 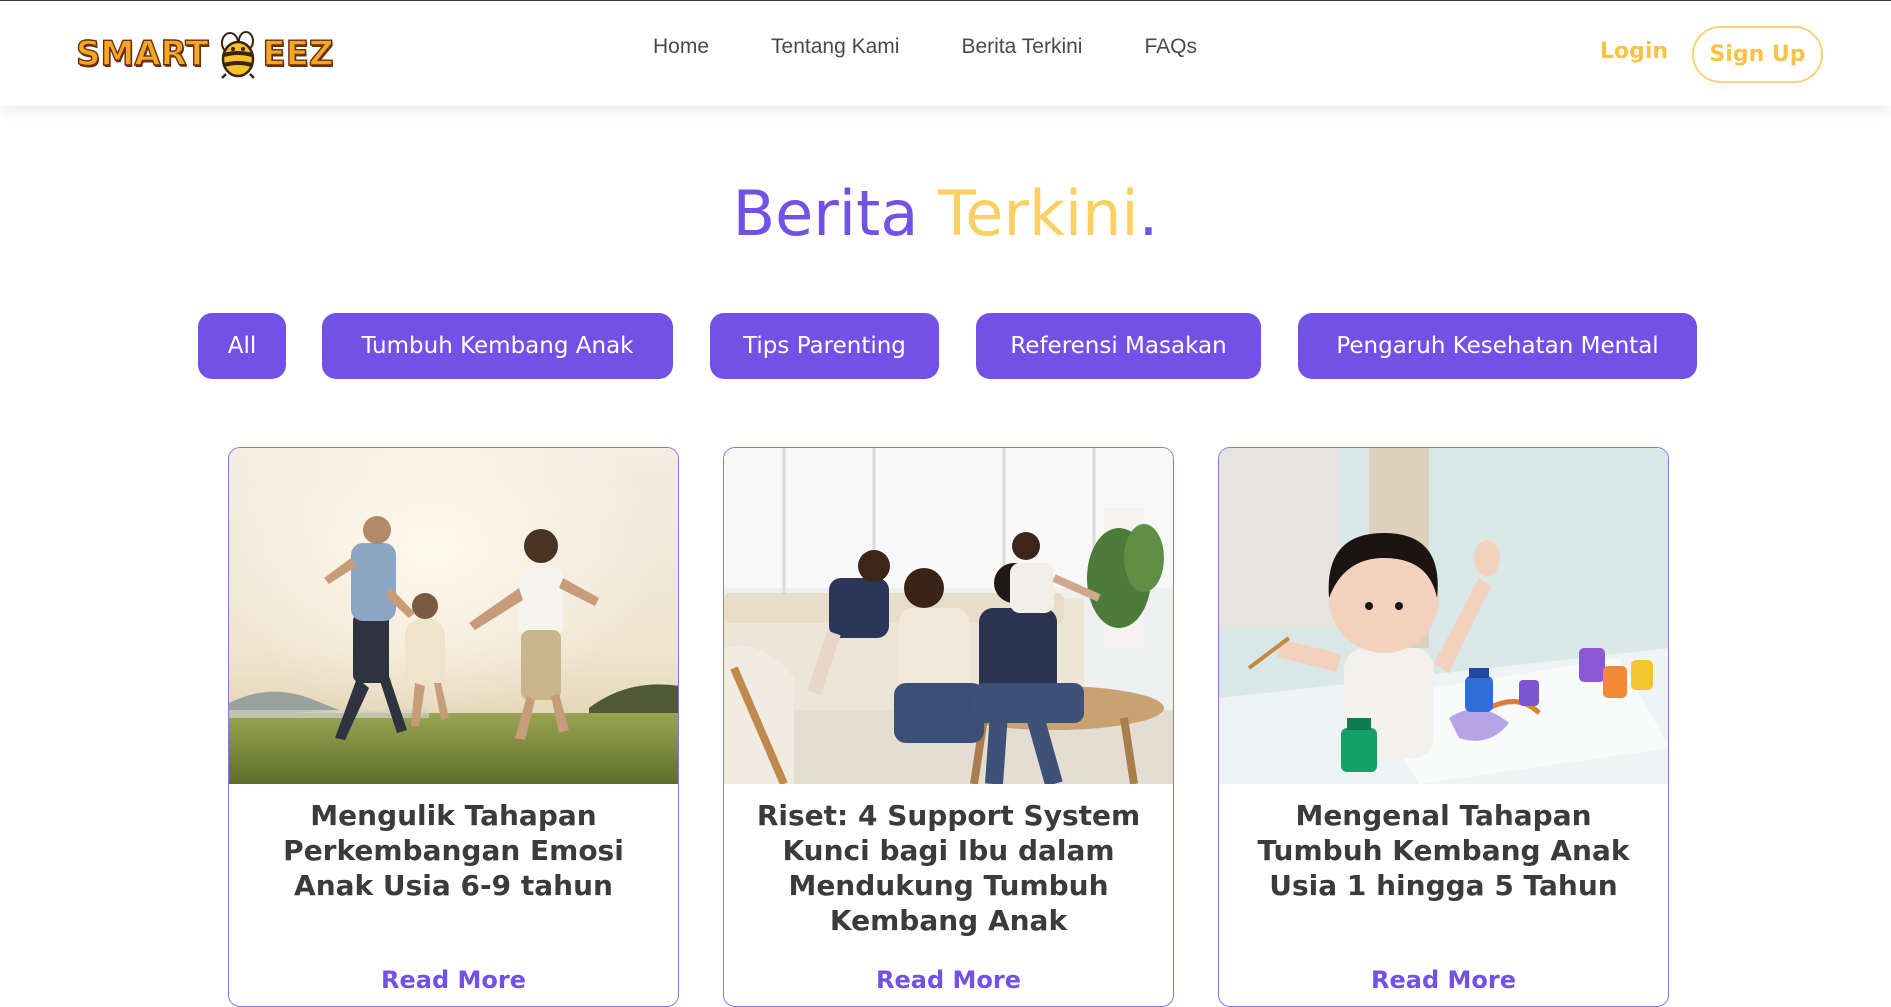 What do you see at coordinates (1634, 51) in the screenshot?
I see `login-link: Login` at bounding box center [1634, 51].